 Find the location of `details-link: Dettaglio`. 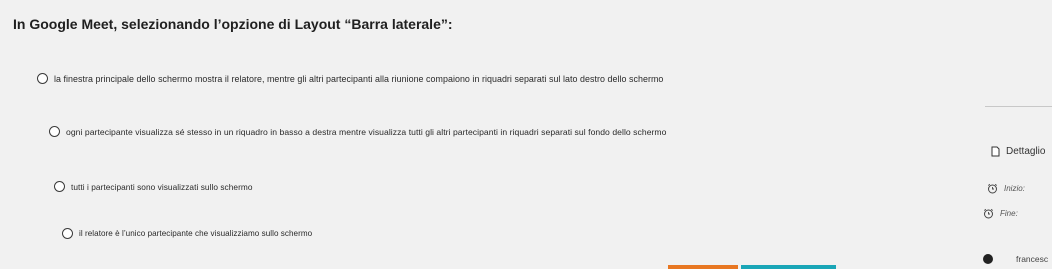

details-link: Dettaglio is located at coordinates (1018, 151).